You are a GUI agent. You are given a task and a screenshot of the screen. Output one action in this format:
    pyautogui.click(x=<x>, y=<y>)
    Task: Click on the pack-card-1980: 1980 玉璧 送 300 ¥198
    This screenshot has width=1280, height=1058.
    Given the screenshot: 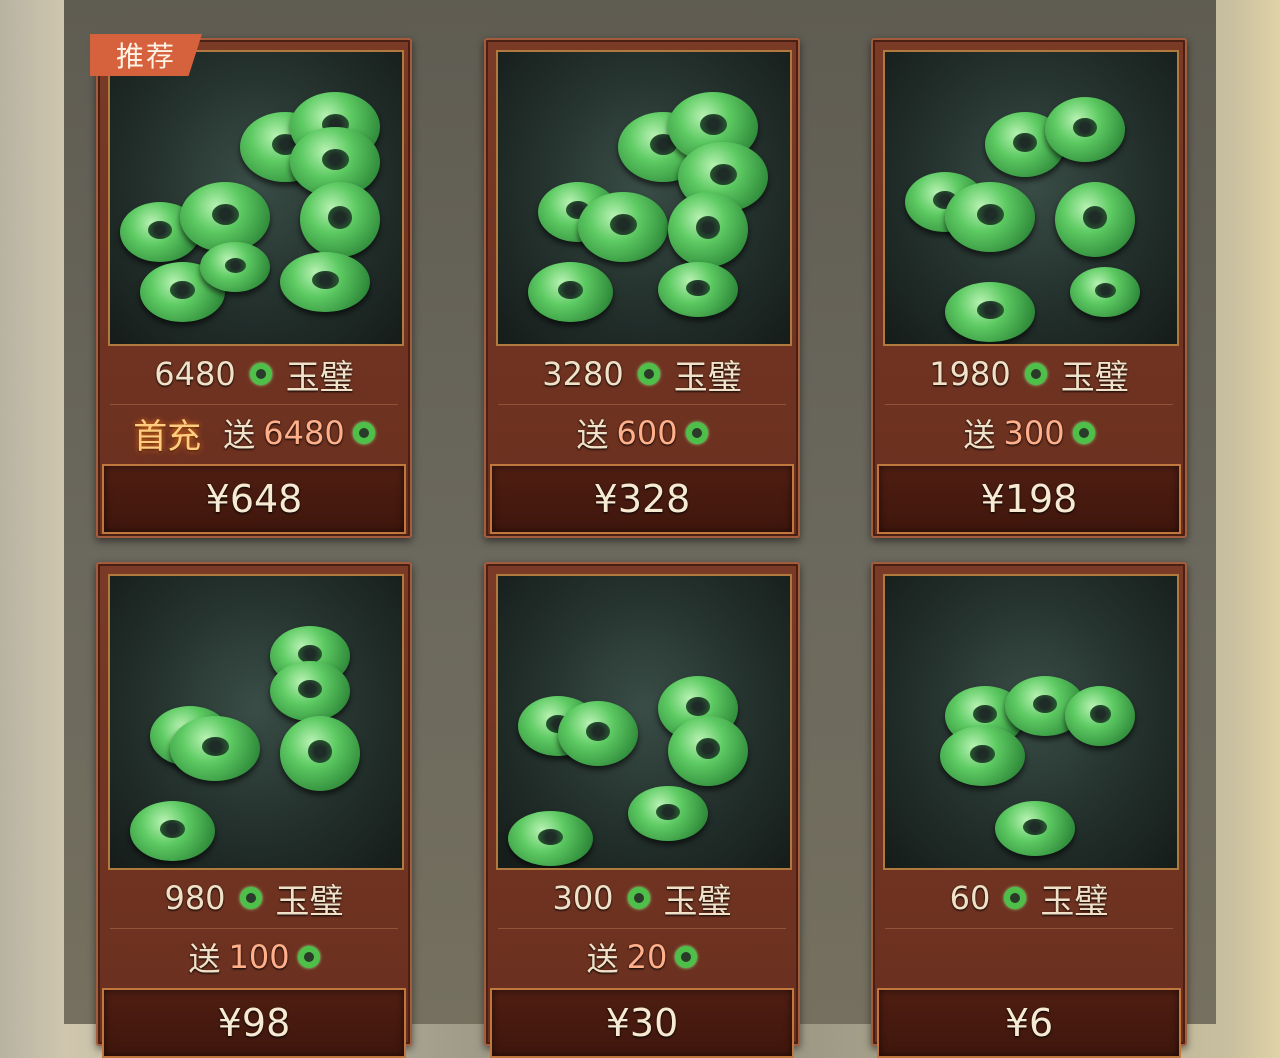 What is the action you would take?
    pyautogui.click(x=1029, y=288)
    